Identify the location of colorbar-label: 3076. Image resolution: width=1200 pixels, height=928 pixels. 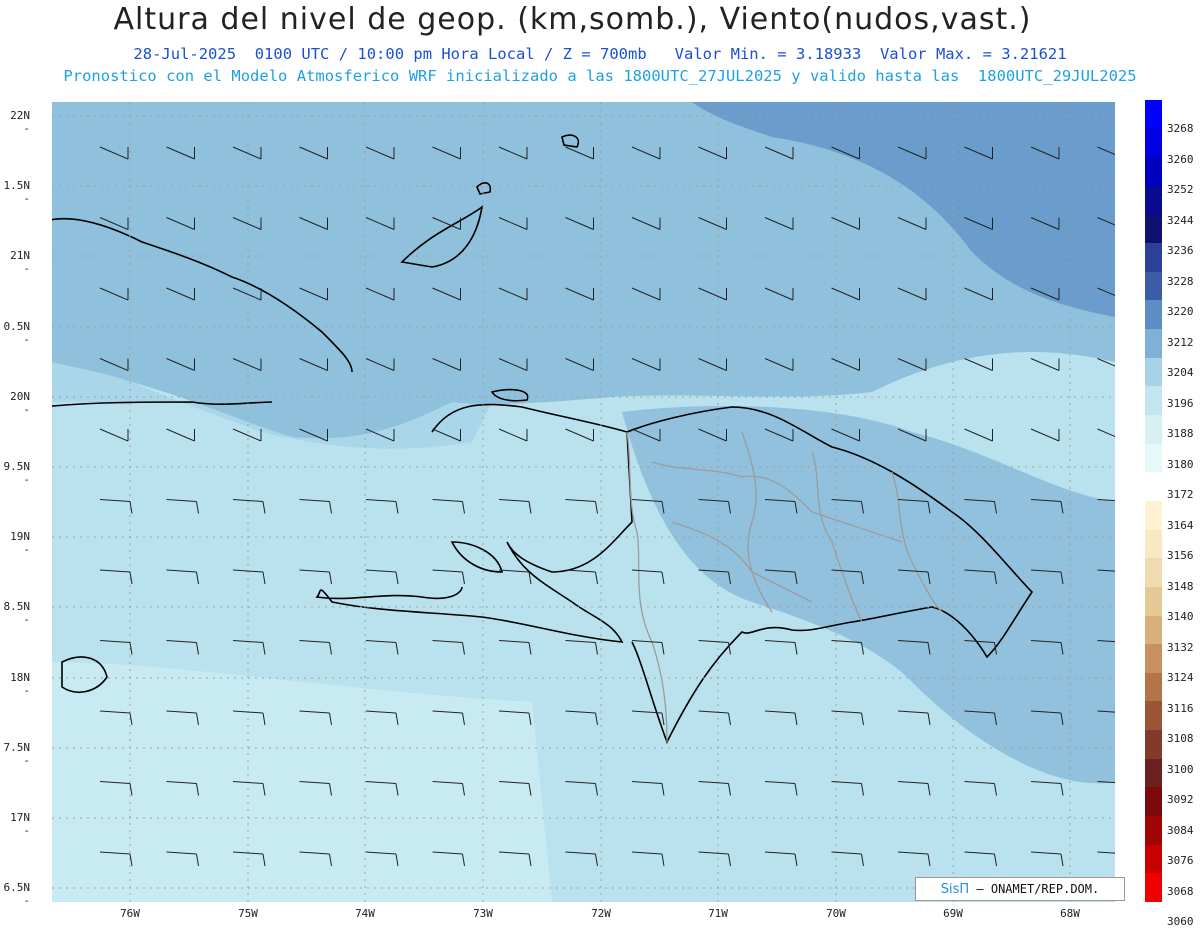
(1180, 860).